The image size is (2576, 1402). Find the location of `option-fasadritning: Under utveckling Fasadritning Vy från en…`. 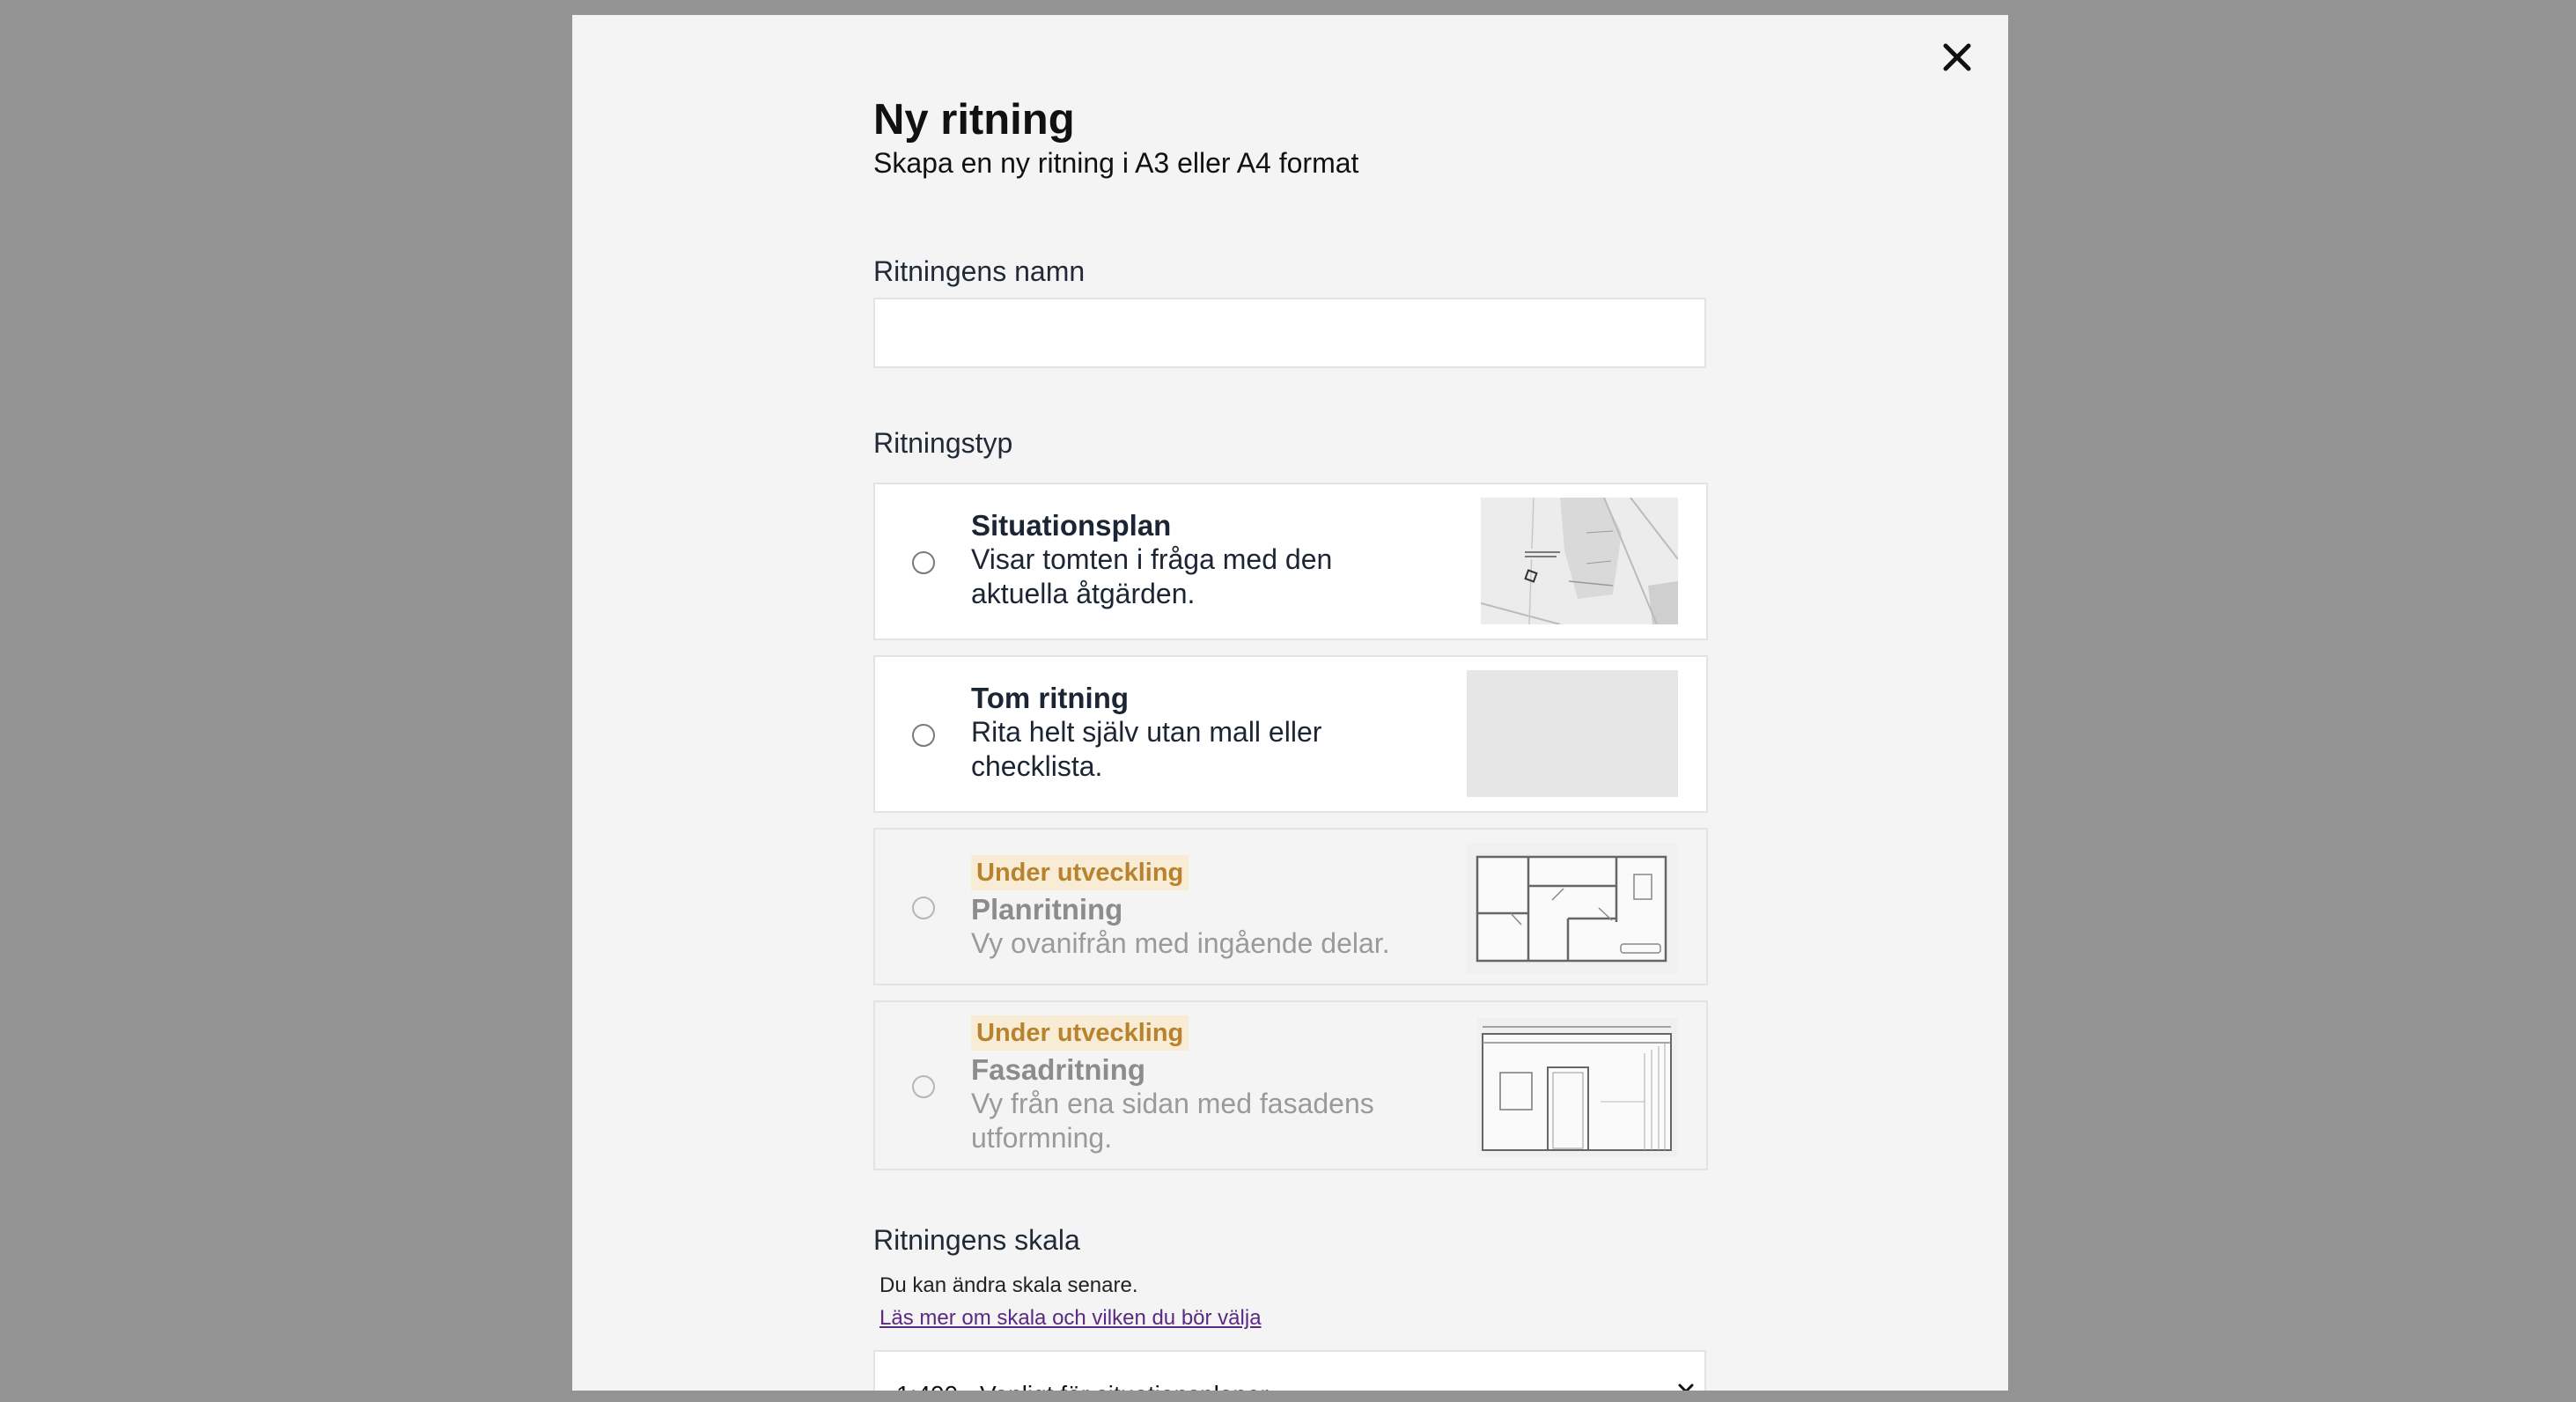

option-fasadritning: Under utveckling Fasadritning Vy från en… is located at coordinates (1290, 1085).